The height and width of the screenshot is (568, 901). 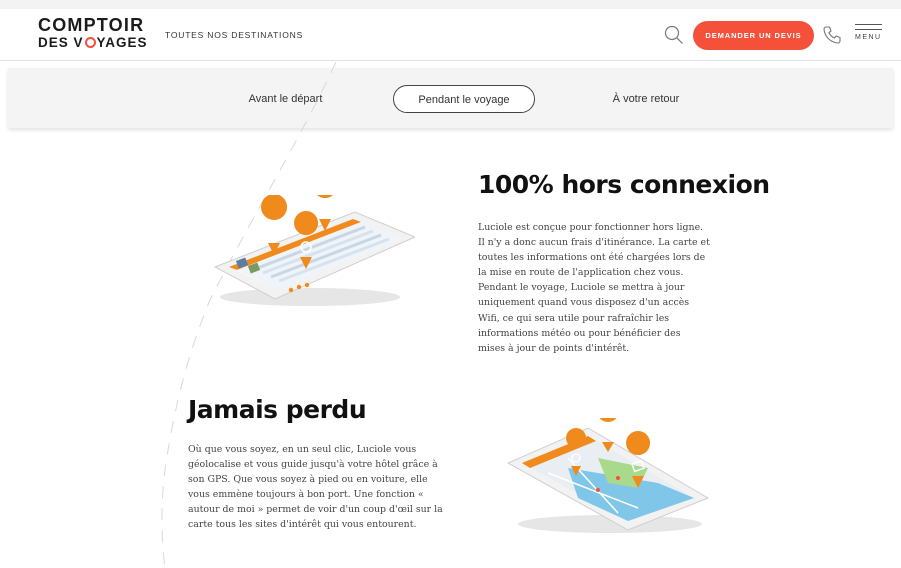 What do you see at coordinates (91, 25) in the screenshot?
I see `logo-line-1: COMPTOIR` at bounding box center [91, 25].